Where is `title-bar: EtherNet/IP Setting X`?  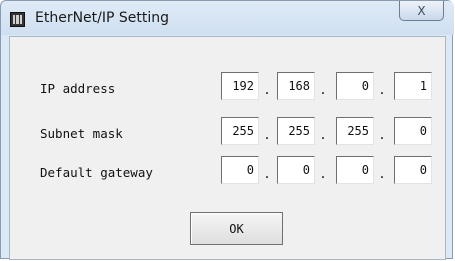 title-bar: EtherNet/IP Setting X is located at coordinates (227, 18).